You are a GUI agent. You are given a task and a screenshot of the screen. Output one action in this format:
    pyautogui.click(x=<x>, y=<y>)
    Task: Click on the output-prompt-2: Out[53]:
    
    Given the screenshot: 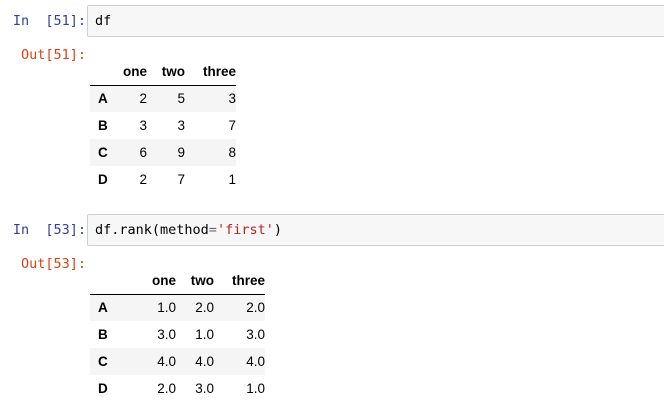 What is the action you would take?
    pyautogui.click(x=53, y=264)
    